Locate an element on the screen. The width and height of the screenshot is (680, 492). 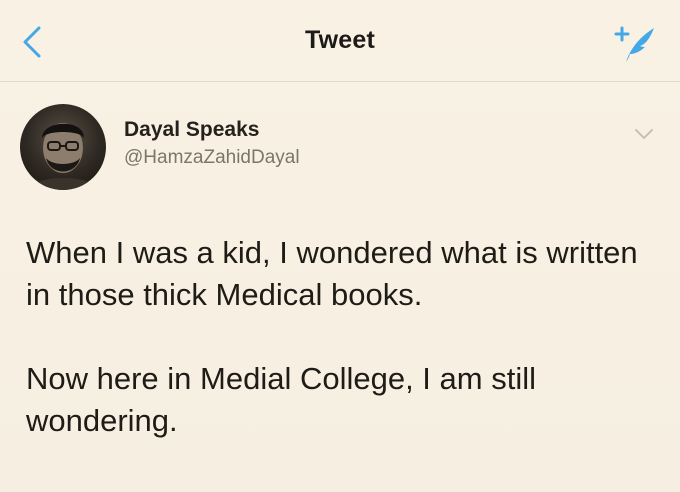
tweet-options-button is located at coordinates (644, 134).